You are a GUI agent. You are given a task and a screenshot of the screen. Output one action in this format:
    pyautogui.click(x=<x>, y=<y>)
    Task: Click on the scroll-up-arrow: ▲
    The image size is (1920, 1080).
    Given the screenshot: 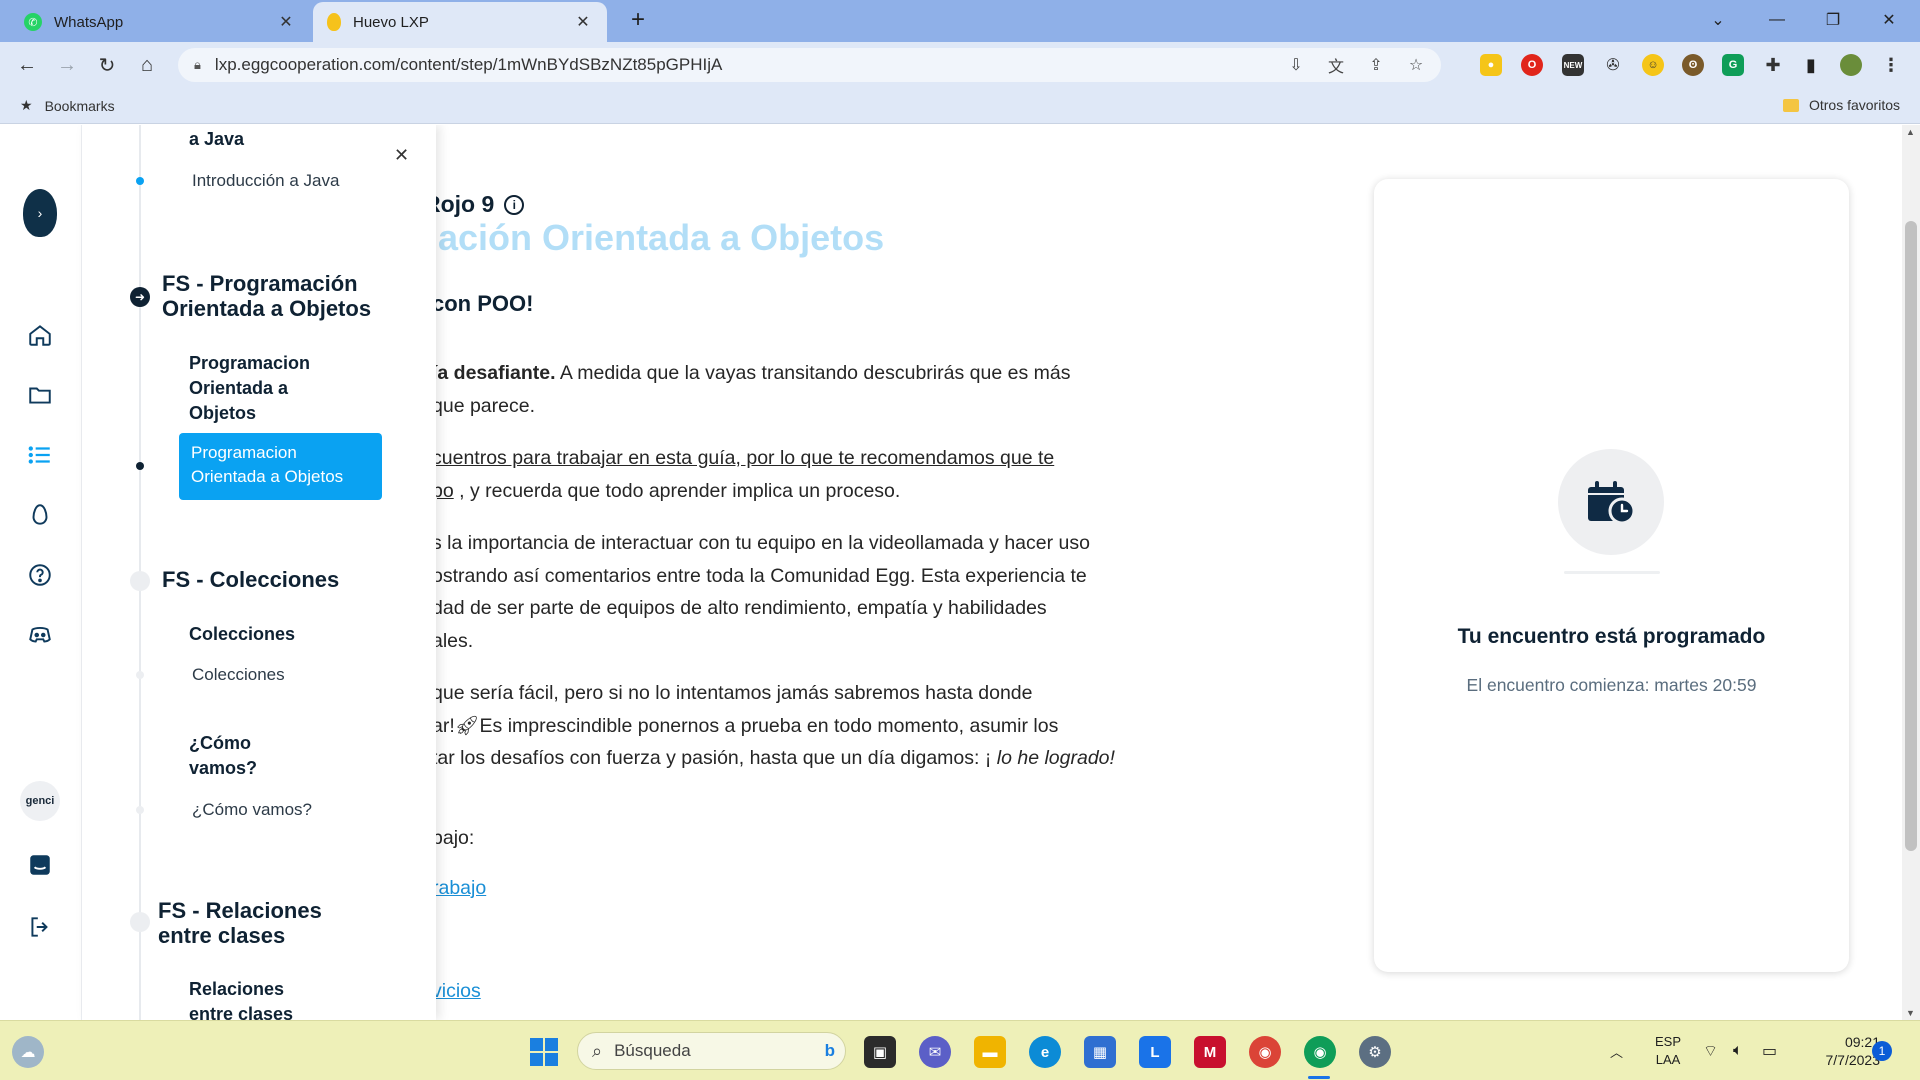 What is the action you would take?
    pyautogui.click(x=1910, y=132)
    